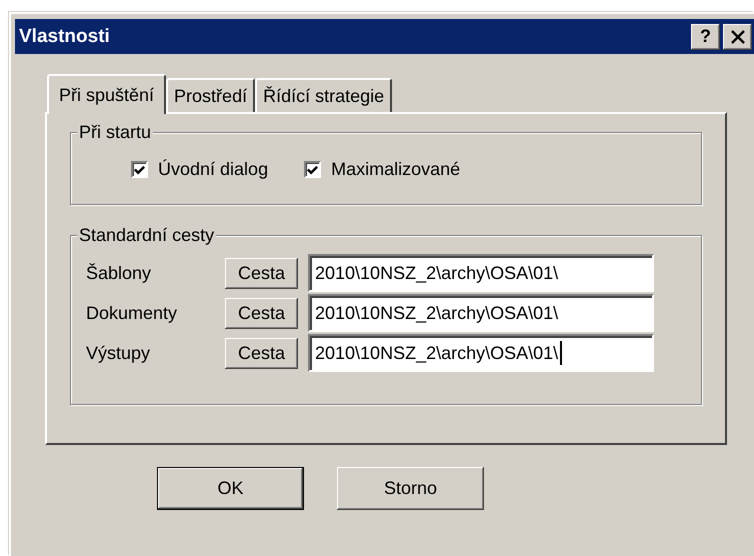  I want to click on close-button, so click(737, 37).